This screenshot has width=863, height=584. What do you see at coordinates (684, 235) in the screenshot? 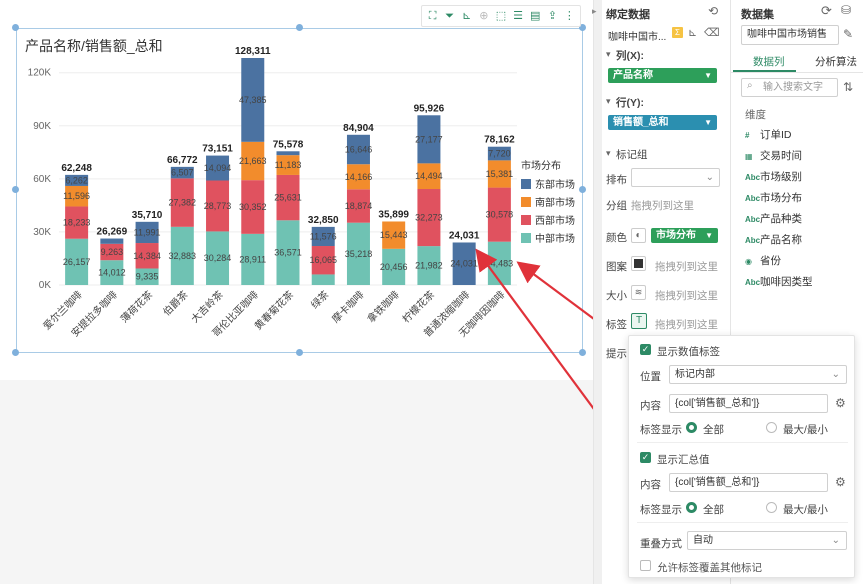
I see `color-pill: 市场分布 ▼` at bounding box center [684, 235].